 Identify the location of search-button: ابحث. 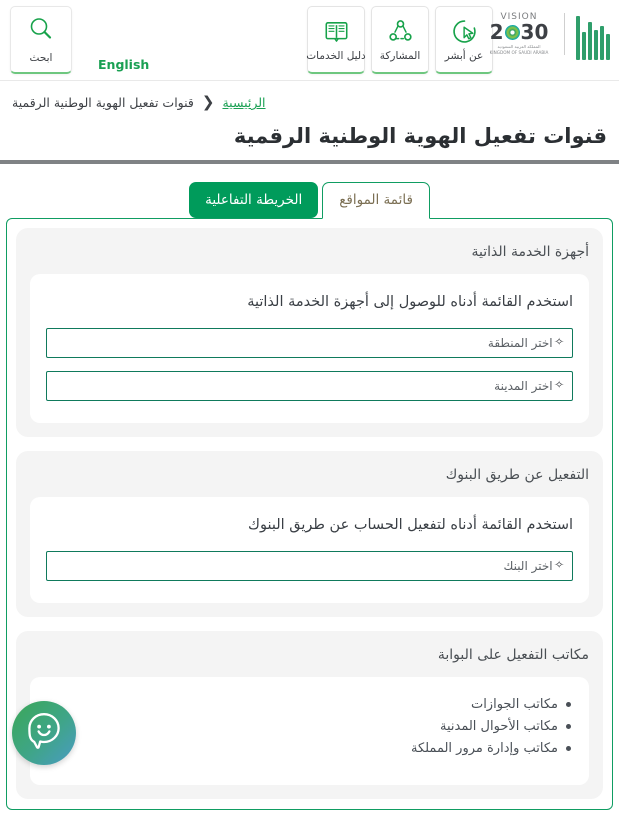
(41, 40).